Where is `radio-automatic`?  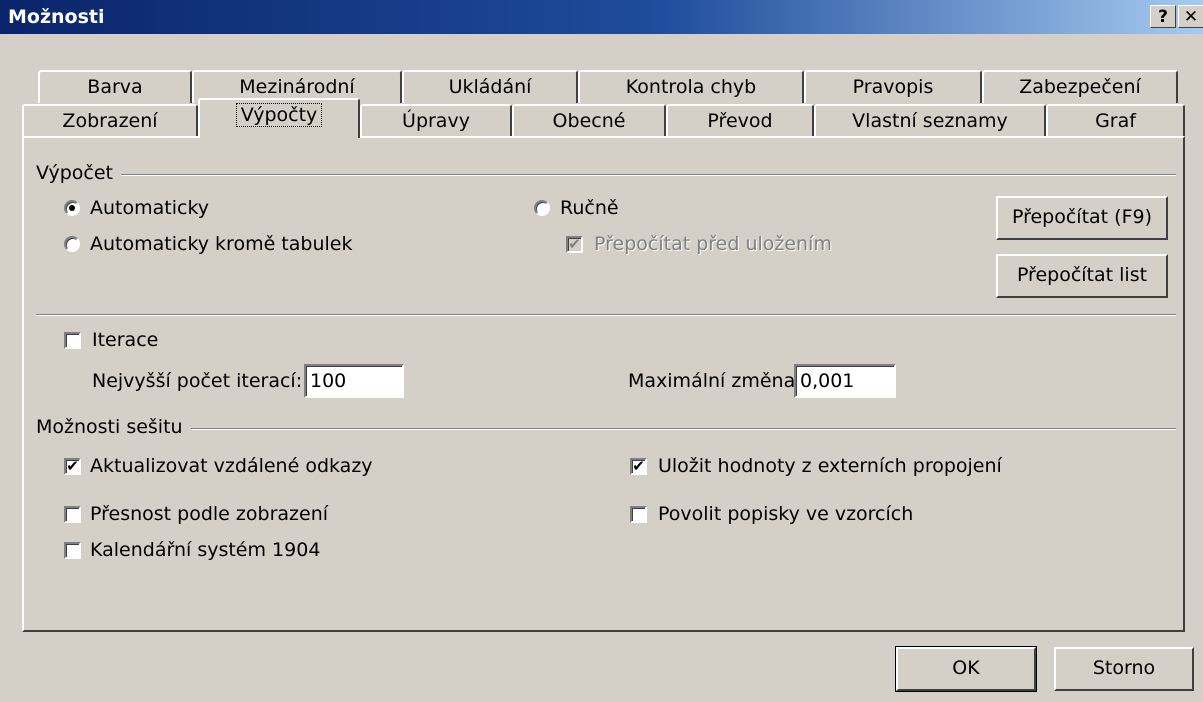 radio-automatic is located at coordinates (72, 208).